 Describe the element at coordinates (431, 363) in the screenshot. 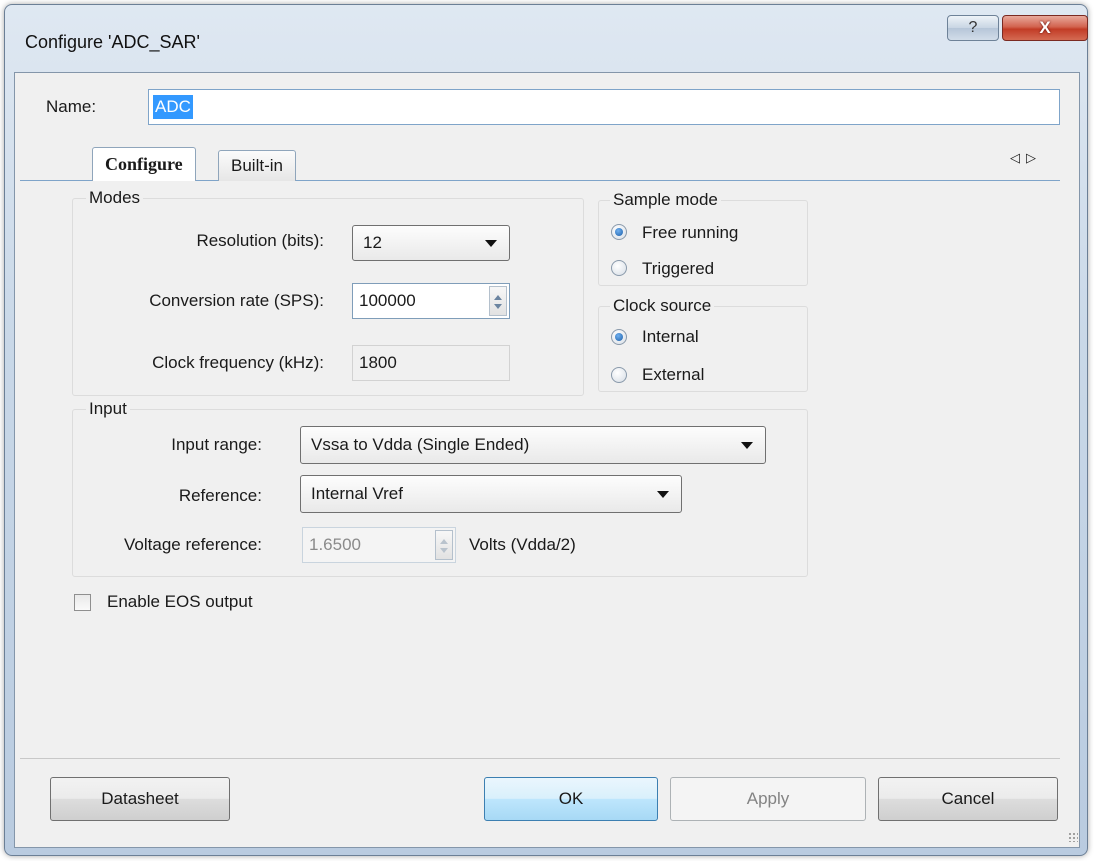

I see `clock-frequency-field: 1800` at that location.